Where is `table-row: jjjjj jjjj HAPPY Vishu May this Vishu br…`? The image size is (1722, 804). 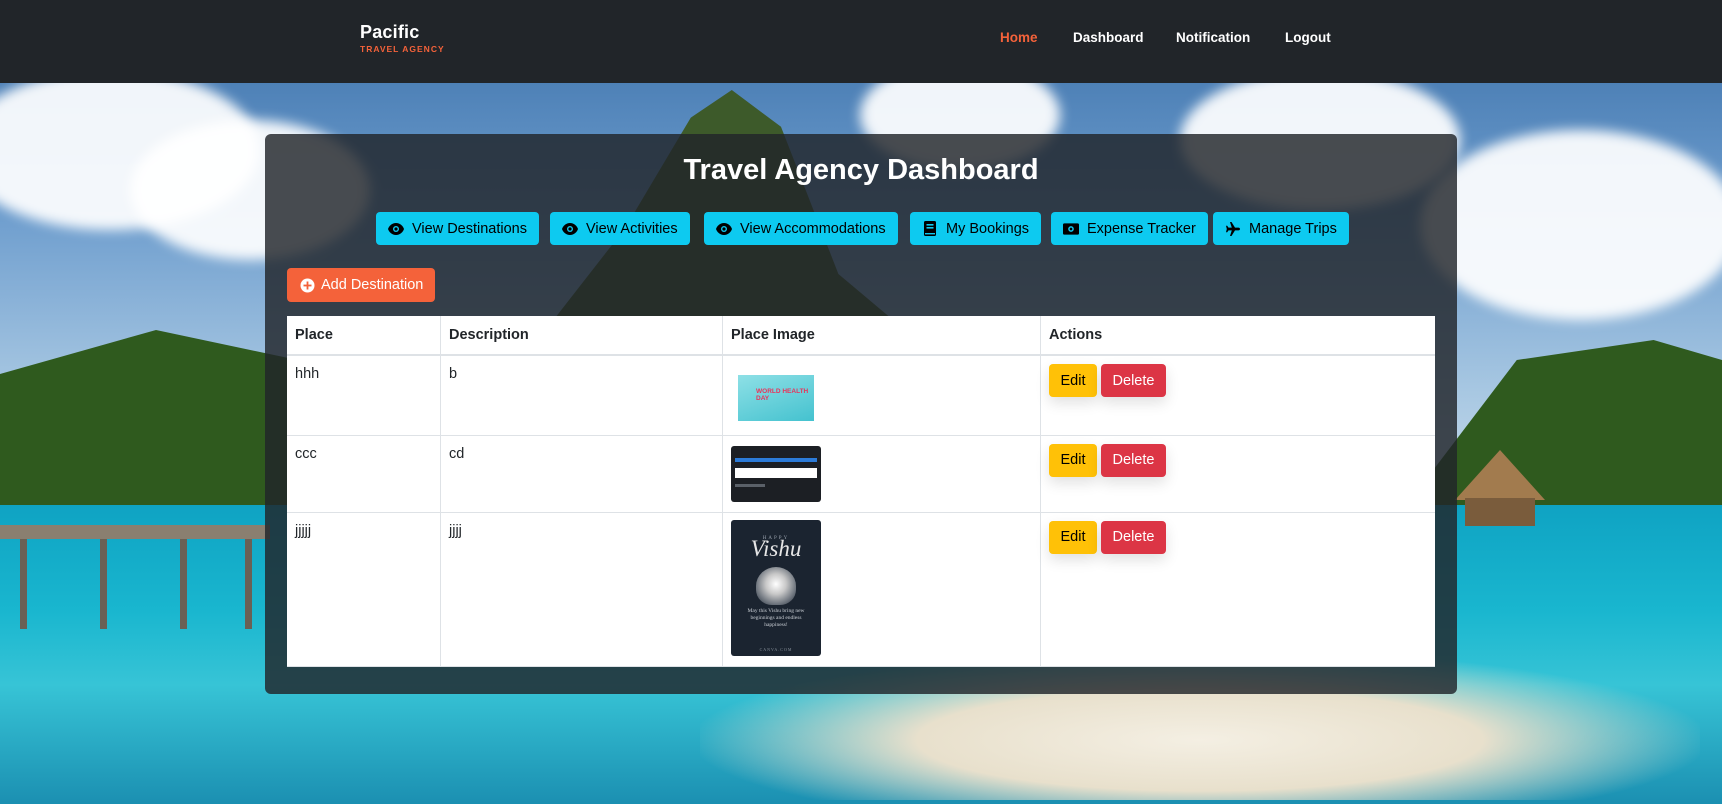 table-row: jjjjj jjjj HAPPY Vishu May this Vishu br… is located at coordinates (861, 589).